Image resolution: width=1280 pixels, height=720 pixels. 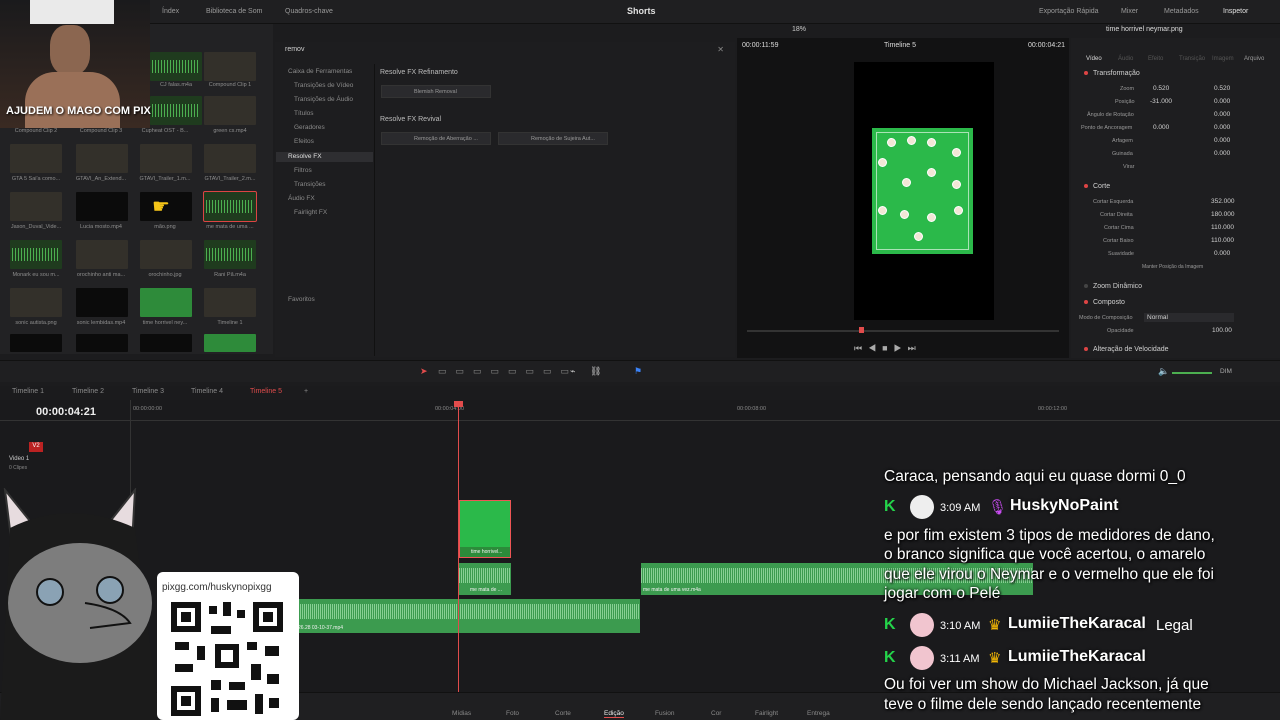 What do you see at coordinates (1222, 114) in the screenshot?
I see `rotation-field: 0.000` at bounding box center [1222, 114].